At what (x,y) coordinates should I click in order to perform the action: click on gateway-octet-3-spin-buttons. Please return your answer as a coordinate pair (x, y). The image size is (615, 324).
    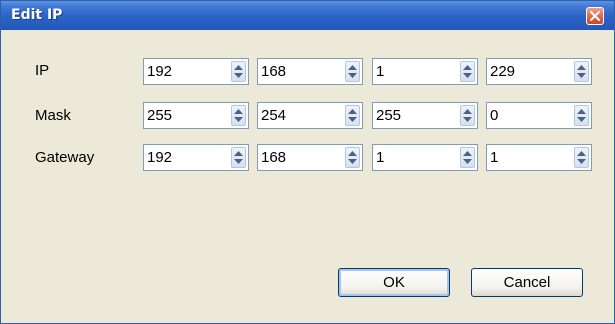
    Looking at the image, I should click on (467, 157).